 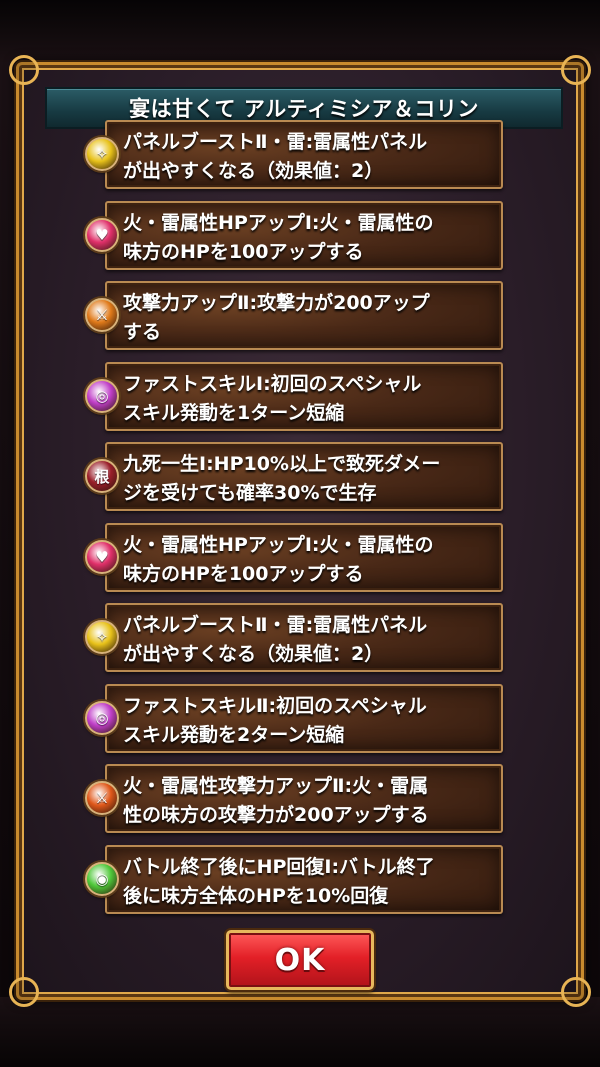 I want to click on ok-button-label: OK, so click(x=300, y=960).